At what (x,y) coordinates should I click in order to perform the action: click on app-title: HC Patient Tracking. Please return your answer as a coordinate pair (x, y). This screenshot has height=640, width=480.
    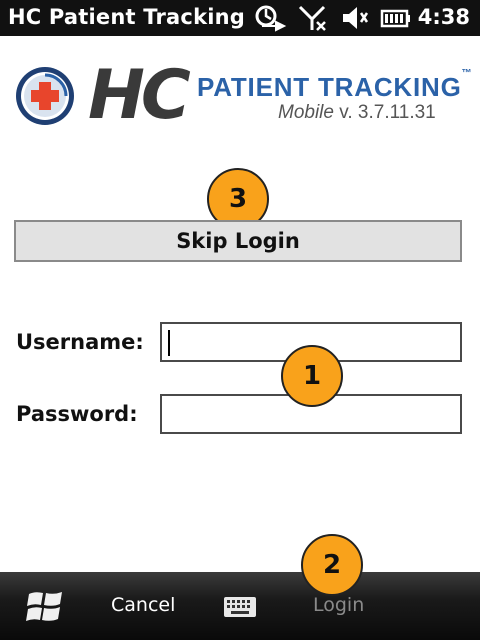
    Looking at the image, I should click on (127, 17).